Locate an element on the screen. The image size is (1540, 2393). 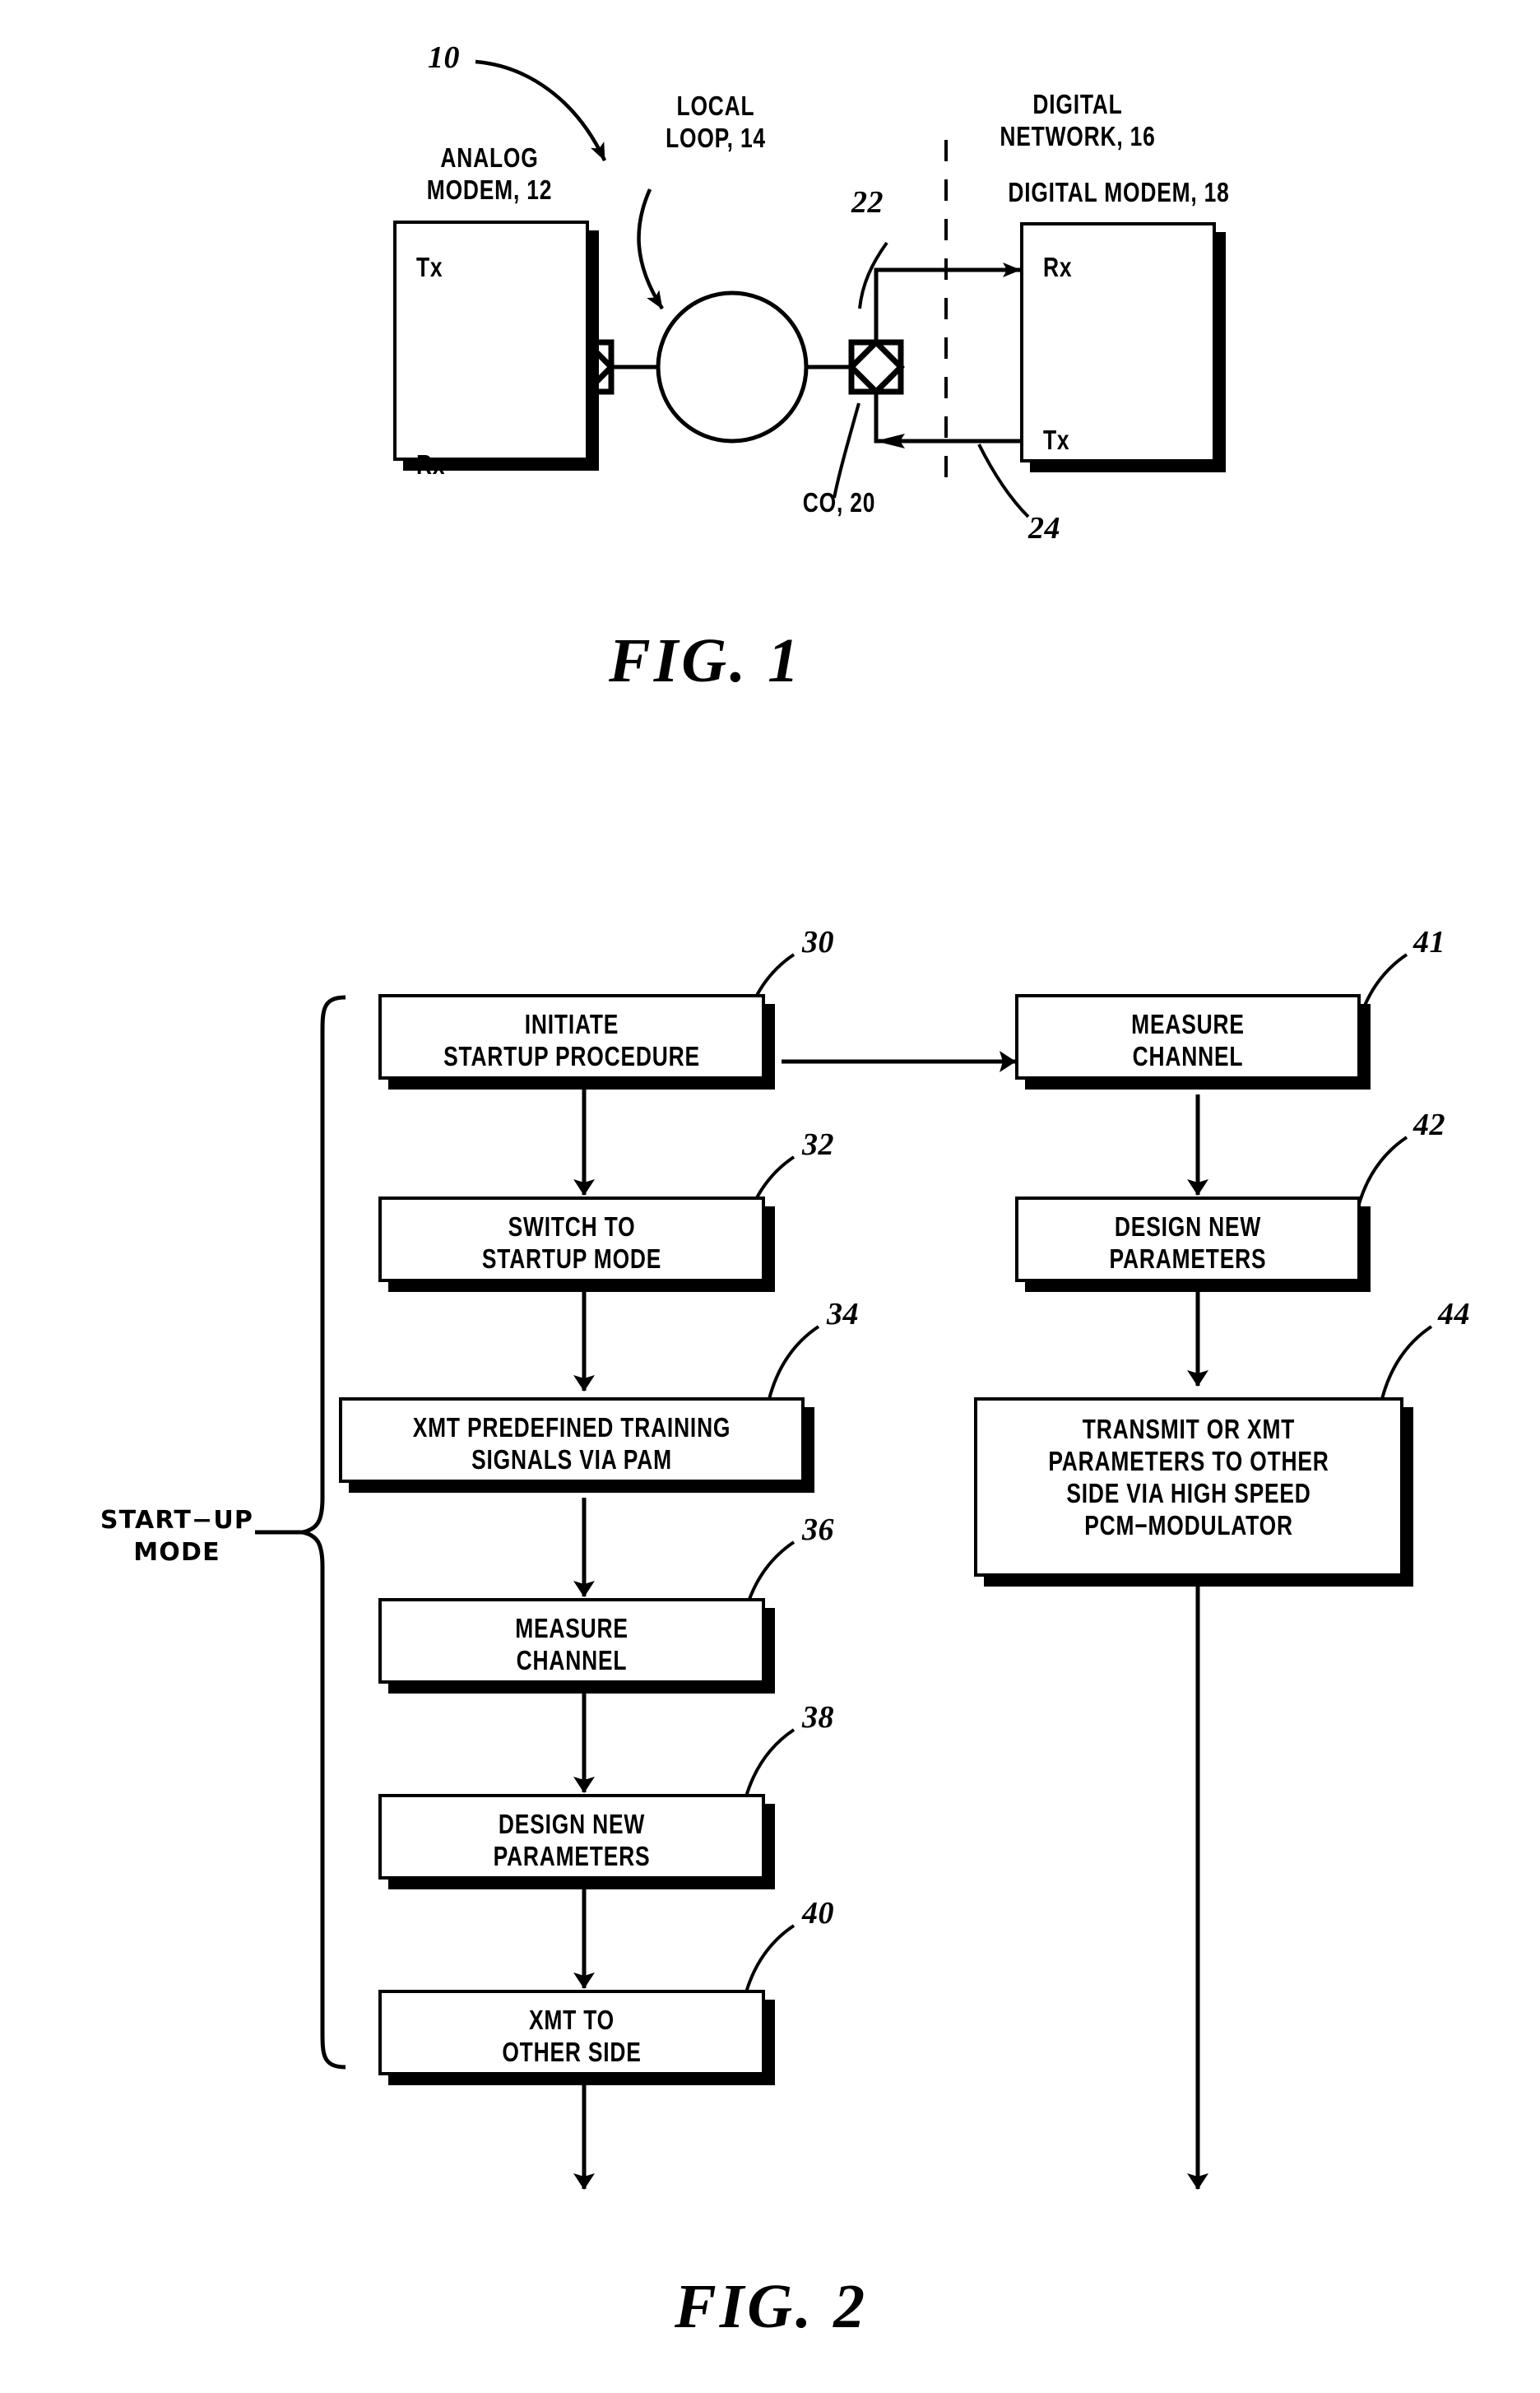
step-36-box: MEASURE CHANNEL is located at coordinates (571, 1641).